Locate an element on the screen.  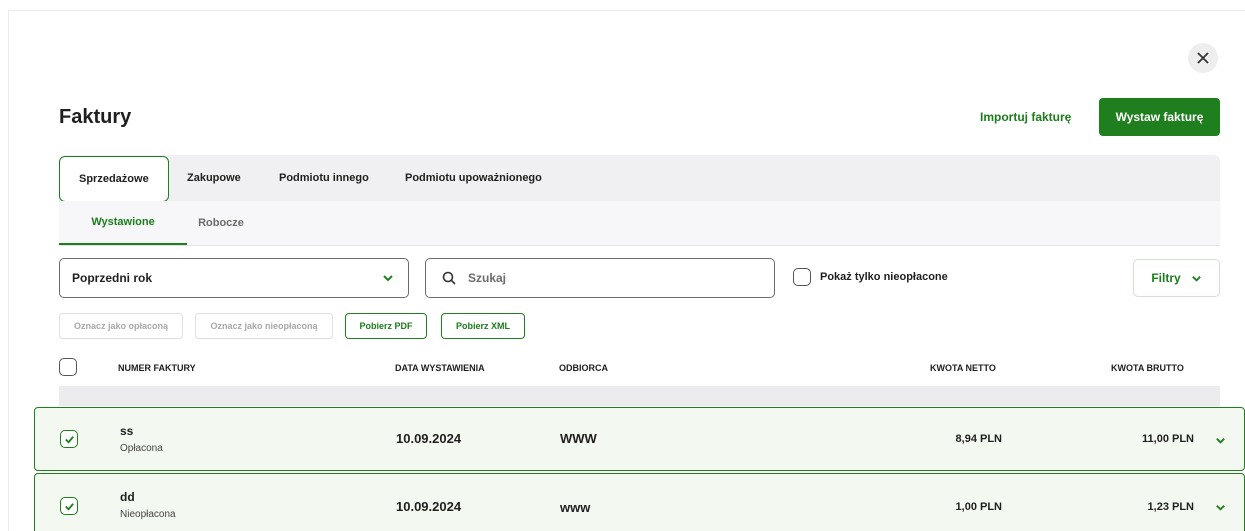
column-header-gross: KWOTA BRUTTO is located at coordinates (1147, 368).